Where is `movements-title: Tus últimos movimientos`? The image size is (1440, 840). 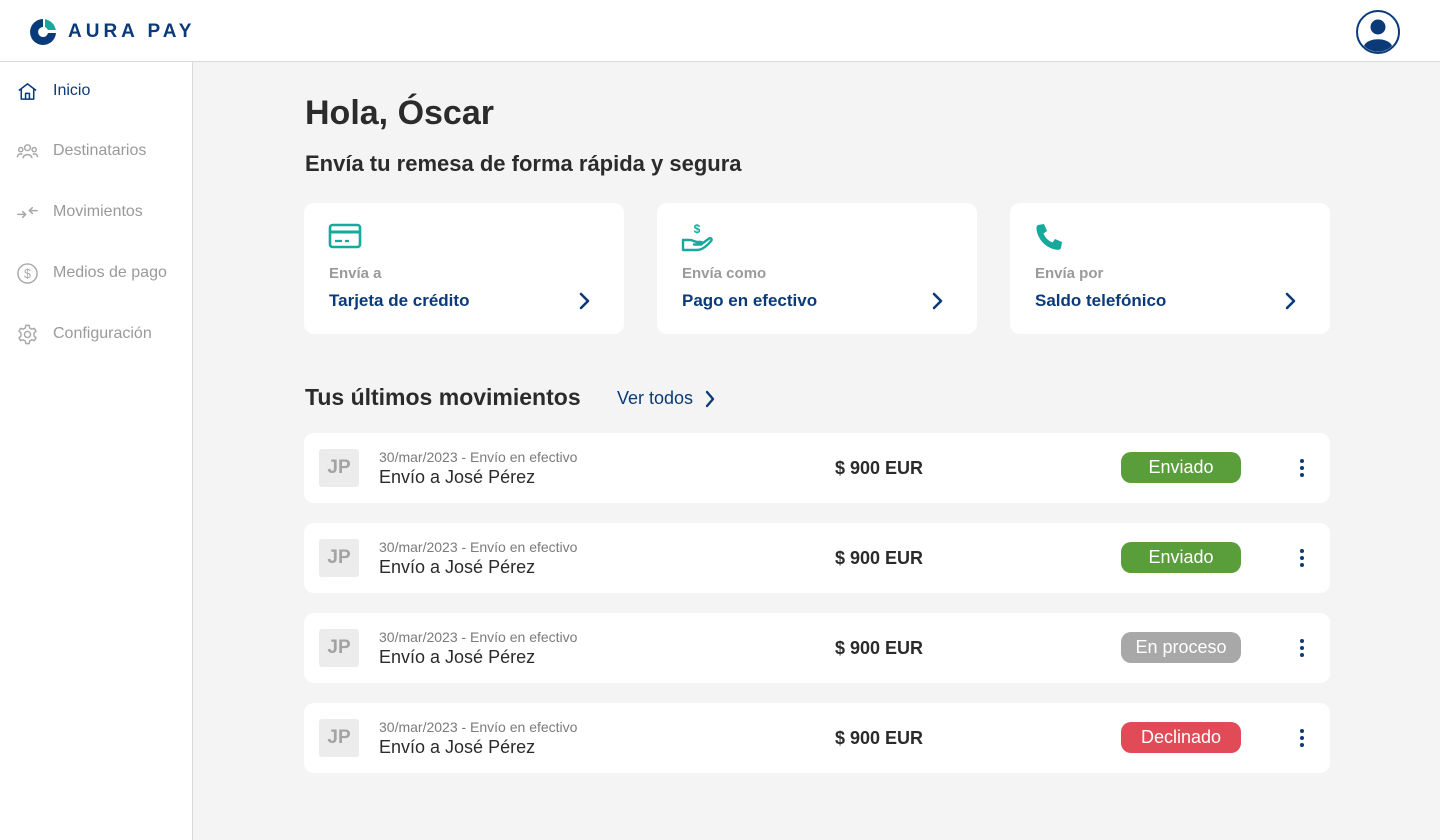 movements-title: Tus últimos movimientos is located at coordinates (443, 397).